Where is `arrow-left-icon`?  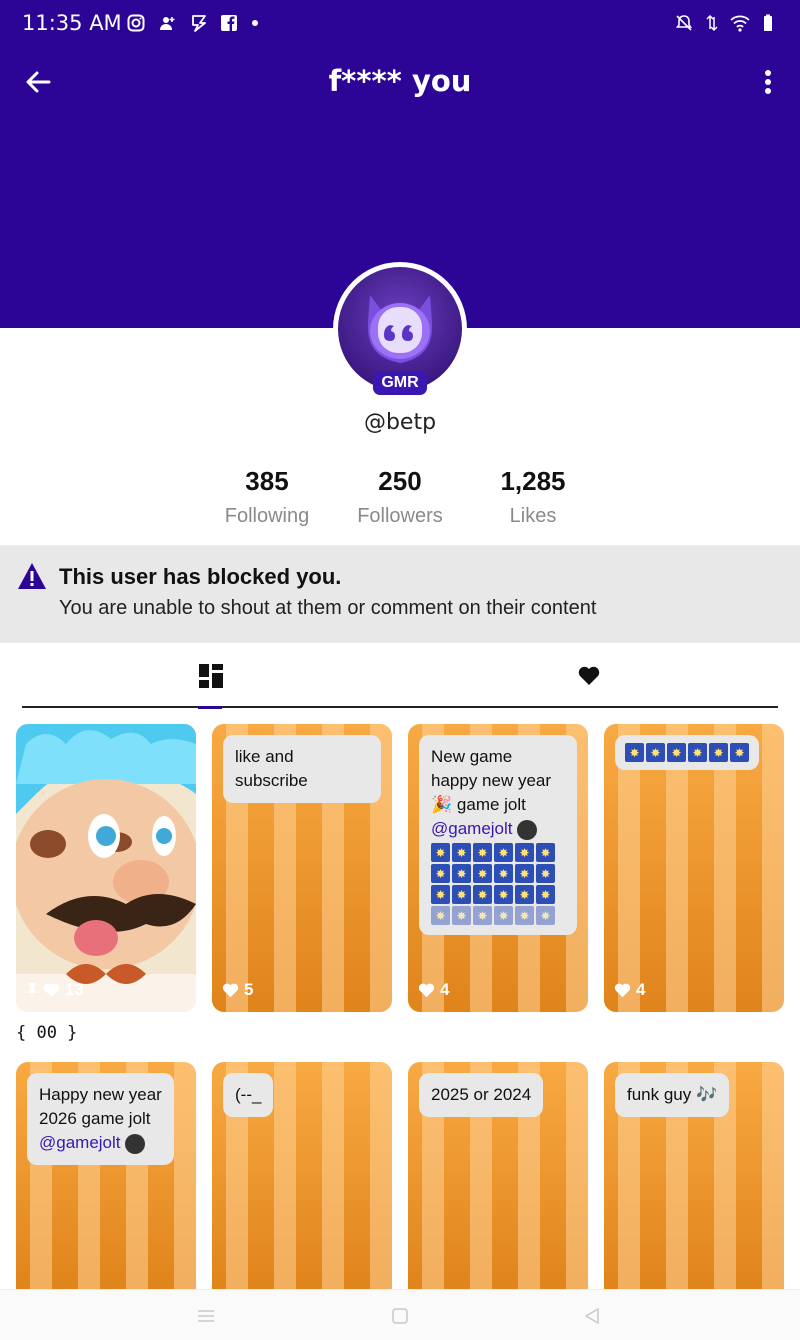
arrow-left-icon is located at coordinates (38, 82).